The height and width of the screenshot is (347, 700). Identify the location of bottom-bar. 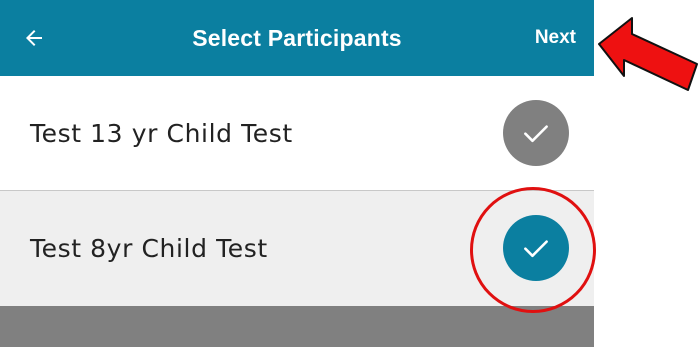
(297, 326).